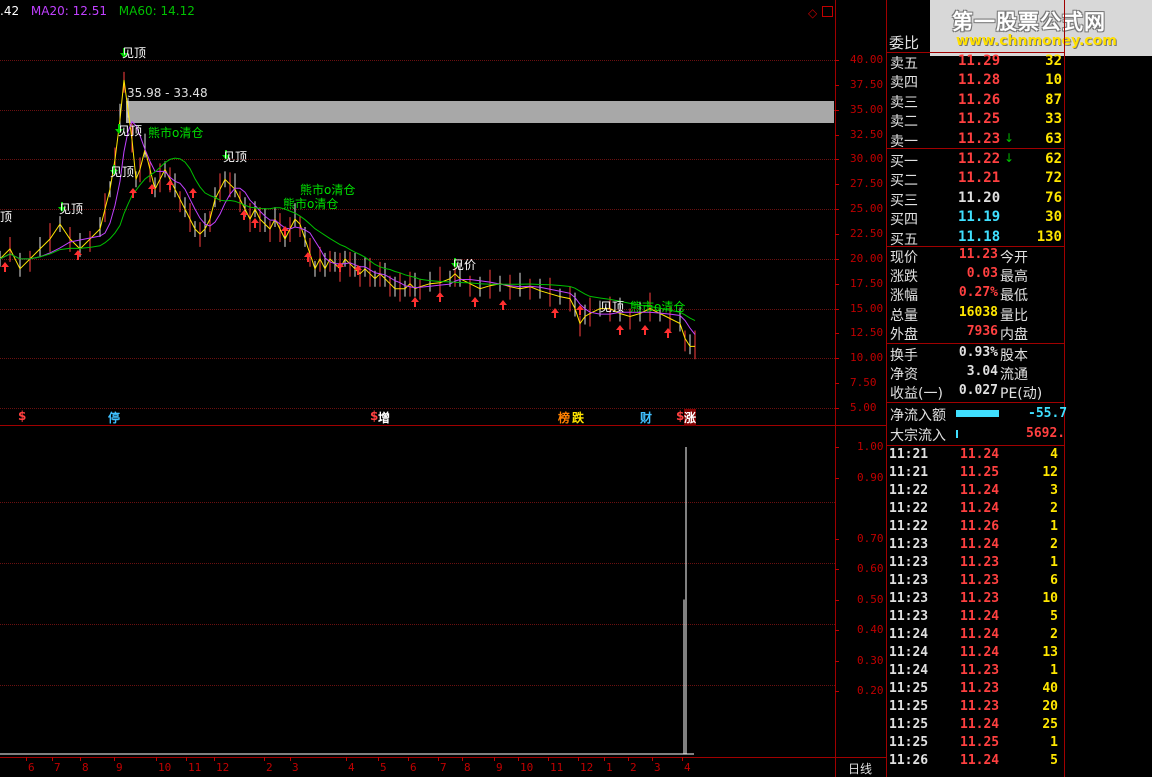 The image size is (1152, 777). I want to click on event-marker: 增, so click(384, 417).